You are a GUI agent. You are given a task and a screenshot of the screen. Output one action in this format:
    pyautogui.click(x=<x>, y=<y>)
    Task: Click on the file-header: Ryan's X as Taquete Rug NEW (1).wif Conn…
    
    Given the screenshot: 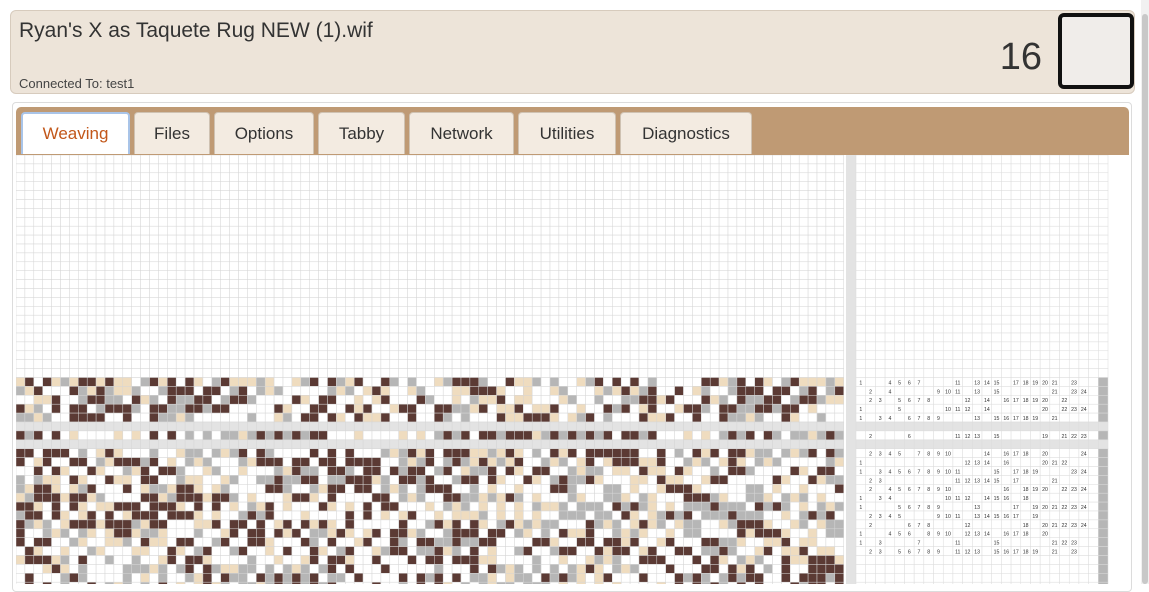 What is the action you would take?
    pyautogui.click(x=572, y=52)
    